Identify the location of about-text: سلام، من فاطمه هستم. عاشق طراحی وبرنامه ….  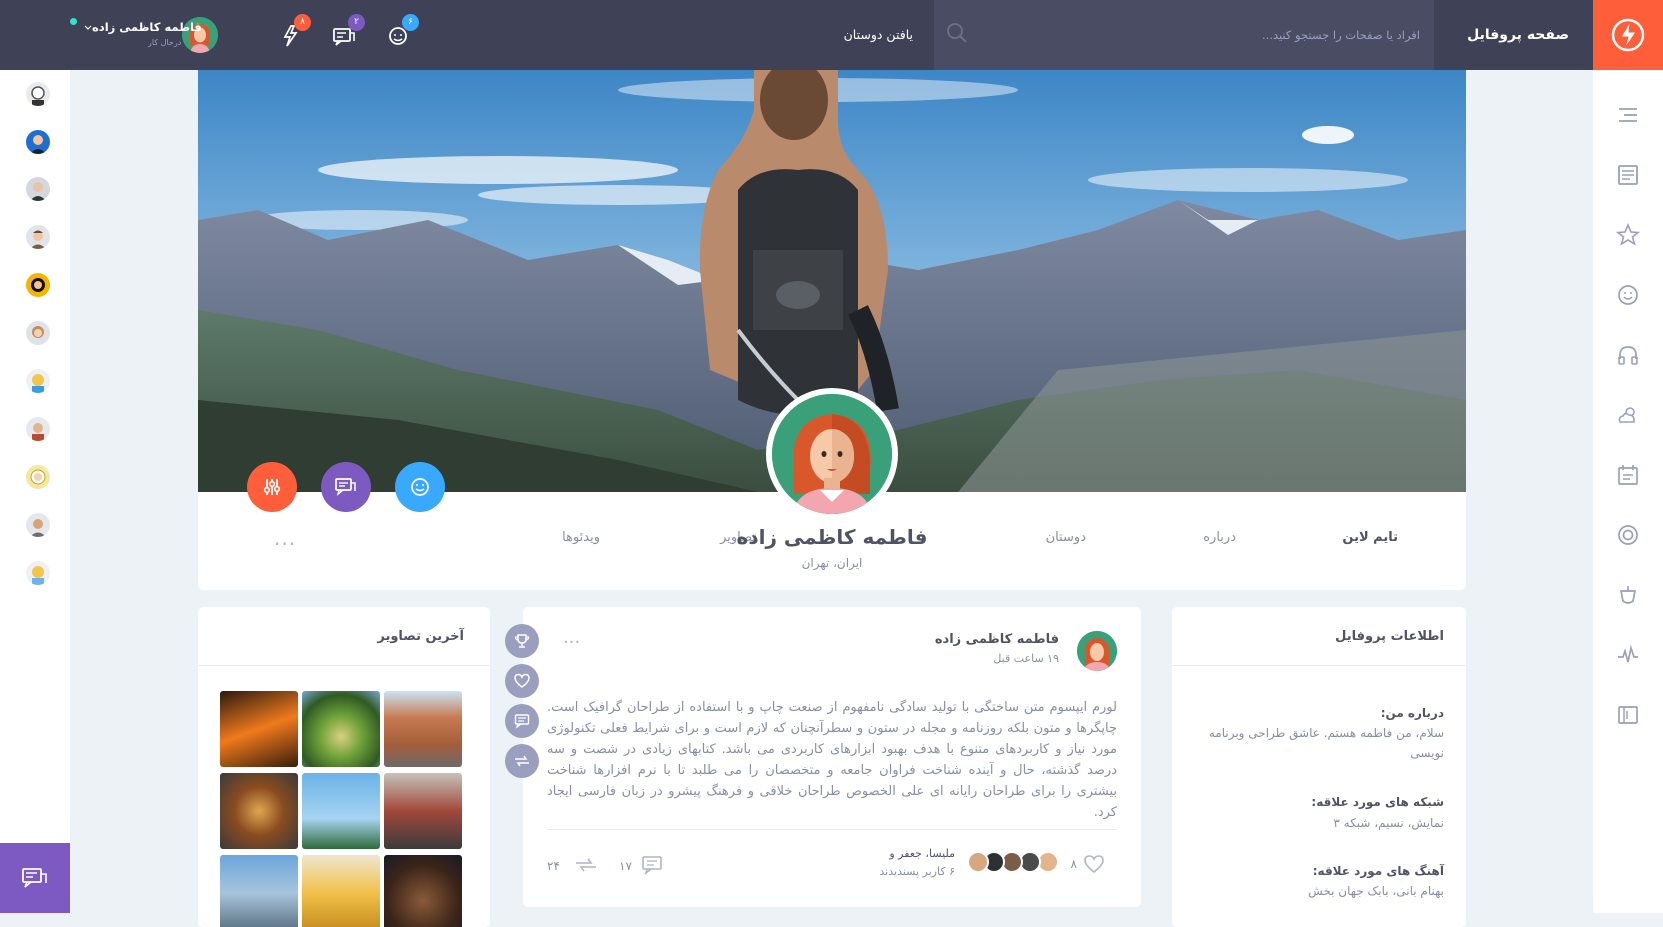
(1326, 743).